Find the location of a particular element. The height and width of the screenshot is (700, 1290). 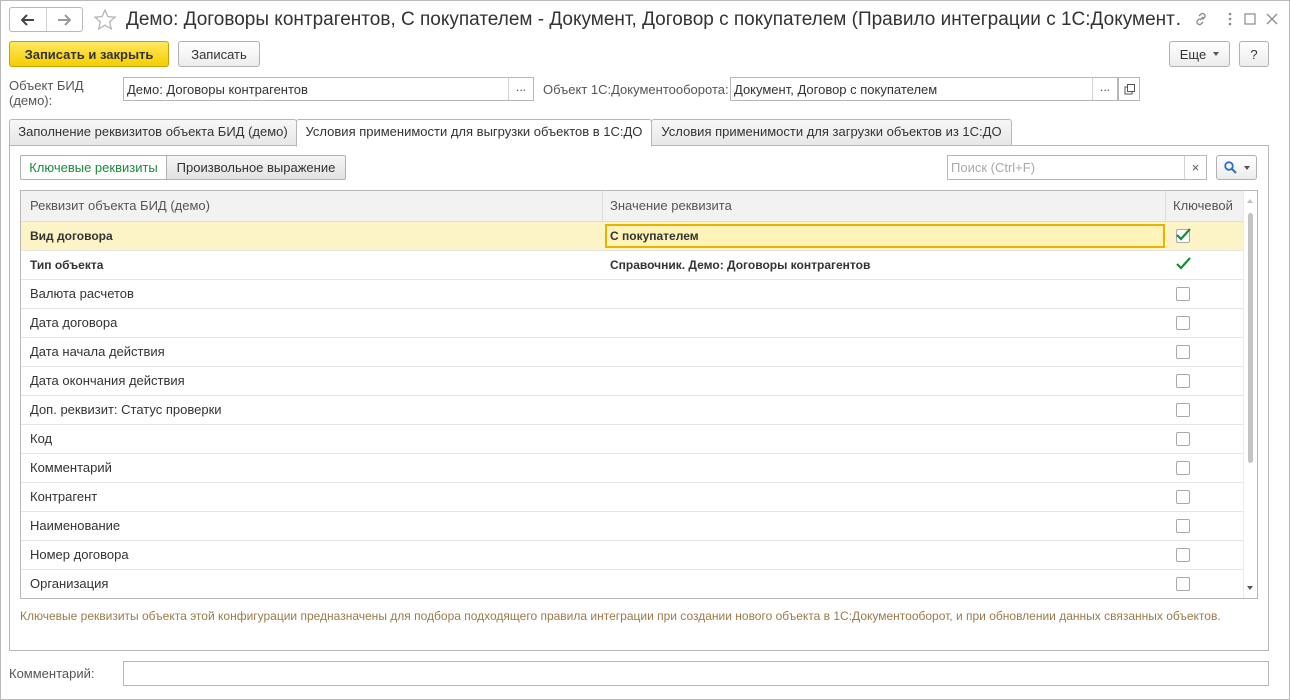

column-header-attribute: Реквизит объекта БИД (демо) is located at coordinates (120, 206).